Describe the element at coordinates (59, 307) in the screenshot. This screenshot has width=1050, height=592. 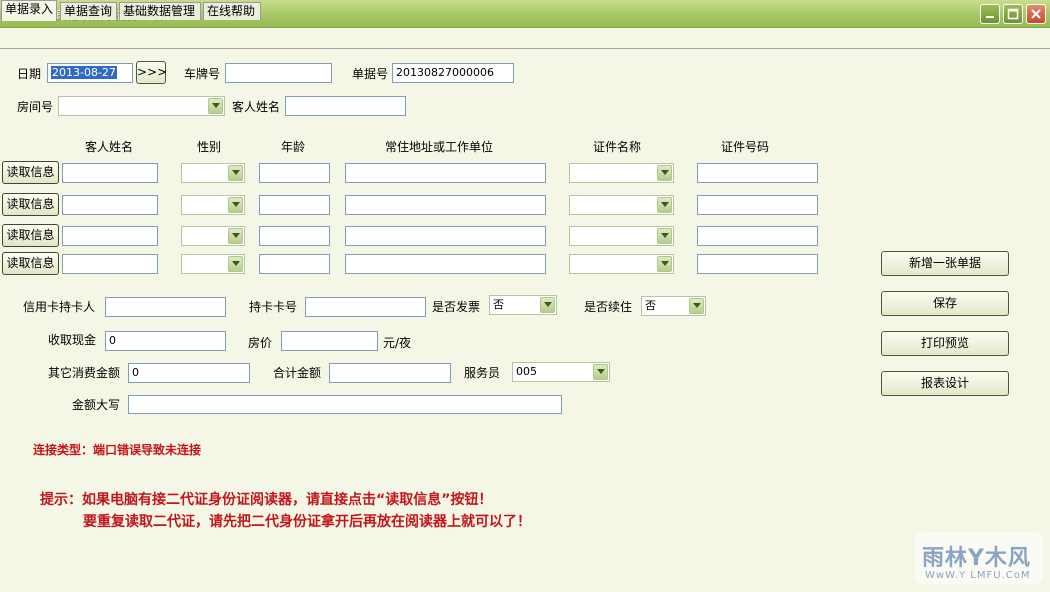
I see `card-holder-label: 信用卡持卡人` at that location.